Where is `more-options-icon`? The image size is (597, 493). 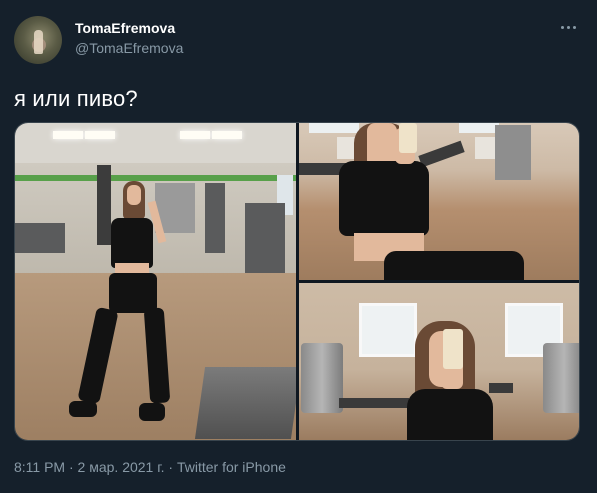
more-options-icon is located at coordinates (568, 27).